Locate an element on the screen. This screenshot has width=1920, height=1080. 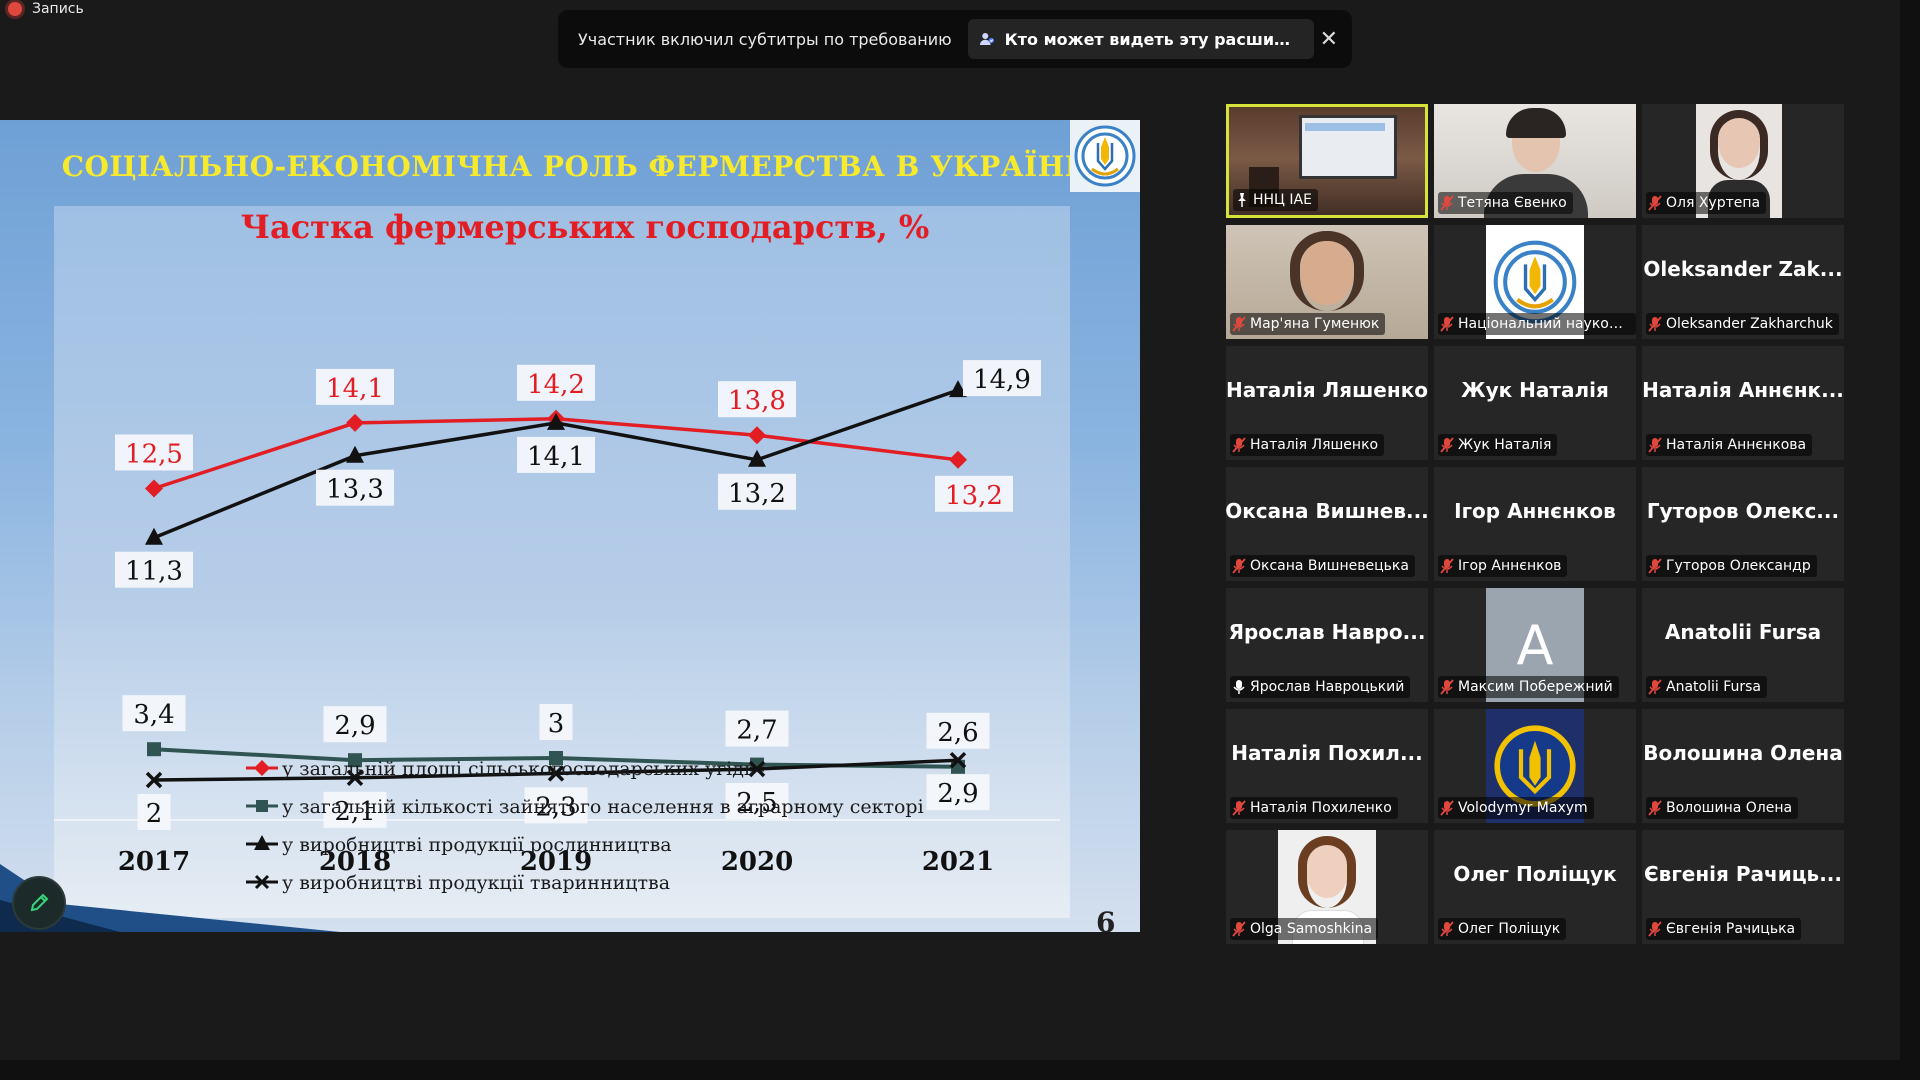
participant-tile: Наталія Ляшенко Наталія Ляшенко is located at coordinates (1327, 403).